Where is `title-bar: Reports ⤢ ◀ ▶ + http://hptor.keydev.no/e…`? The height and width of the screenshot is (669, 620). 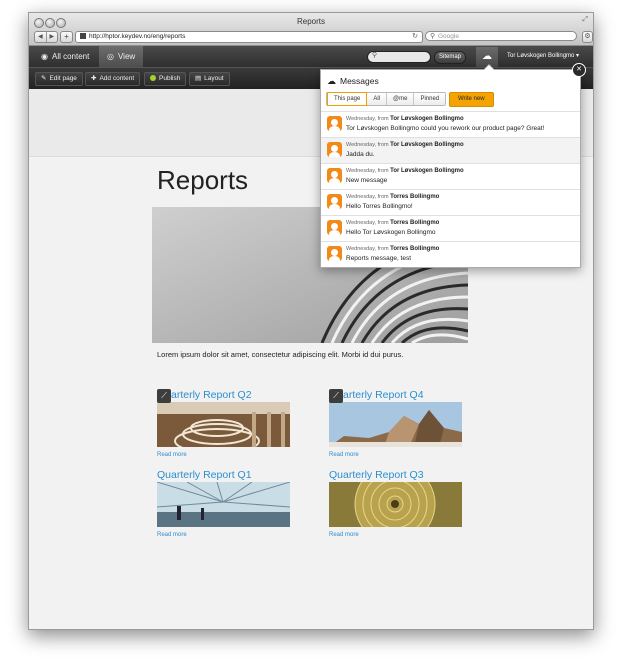
title-bar: Reports ⤢ ◀ ▶ + http://hptor.keydev.no/e… is located at coordinates (311, 29).